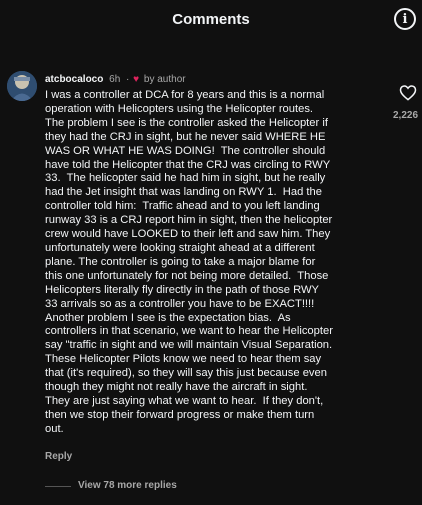 The image size is (422, 505). I want to click on like-heart-icon, so click(408, 92).